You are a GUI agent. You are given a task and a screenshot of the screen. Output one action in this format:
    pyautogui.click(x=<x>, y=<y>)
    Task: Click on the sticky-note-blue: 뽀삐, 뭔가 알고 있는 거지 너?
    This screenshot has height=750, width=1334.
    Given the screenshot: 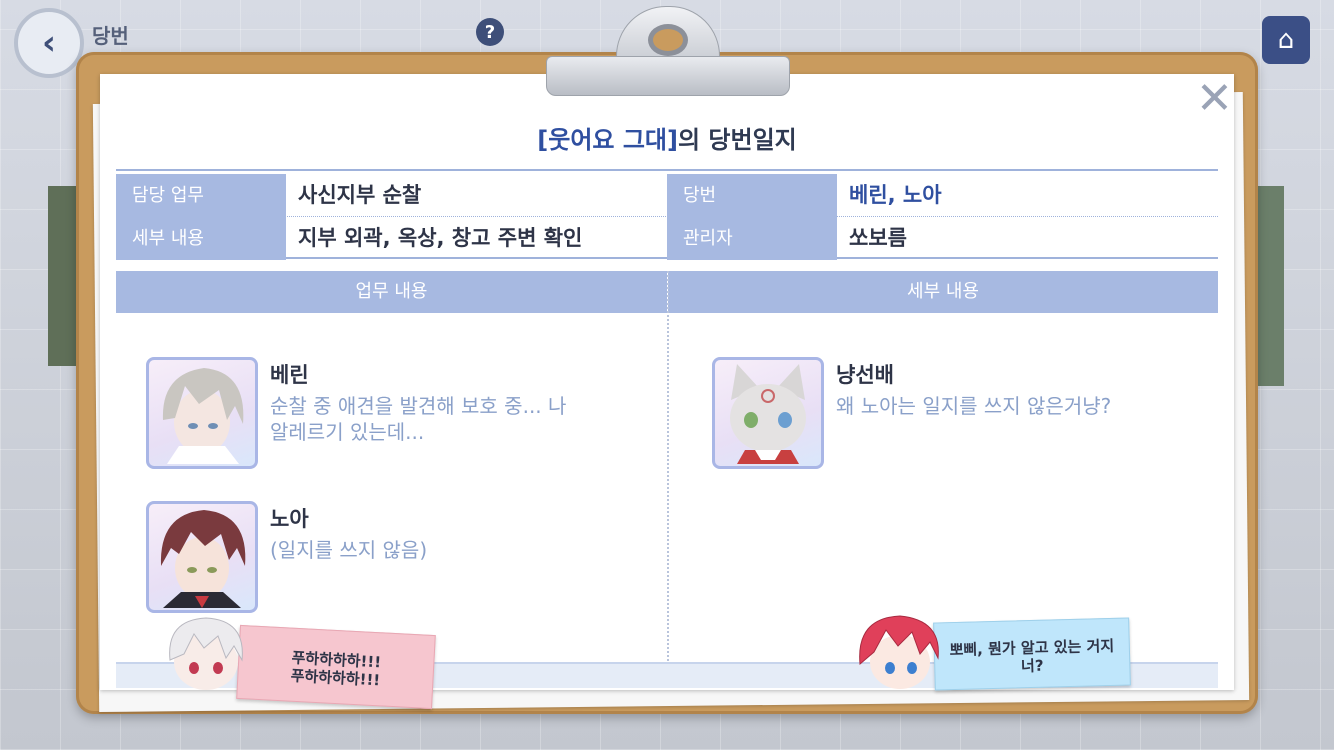 What is the action you would take?
    pyautogui.click(x=1032, y=654)
    